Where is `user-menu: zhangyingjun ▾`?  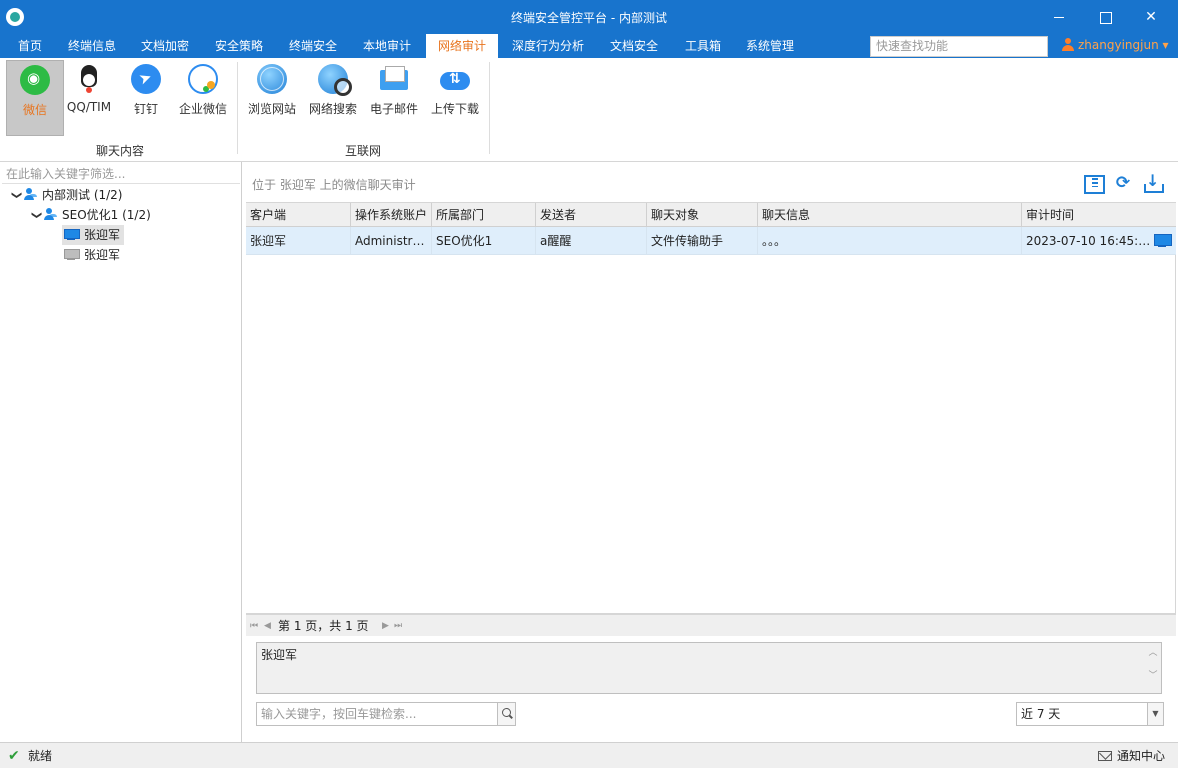
user-menu: zhangyingjun ▾ is located at coordinates (1115, 45).